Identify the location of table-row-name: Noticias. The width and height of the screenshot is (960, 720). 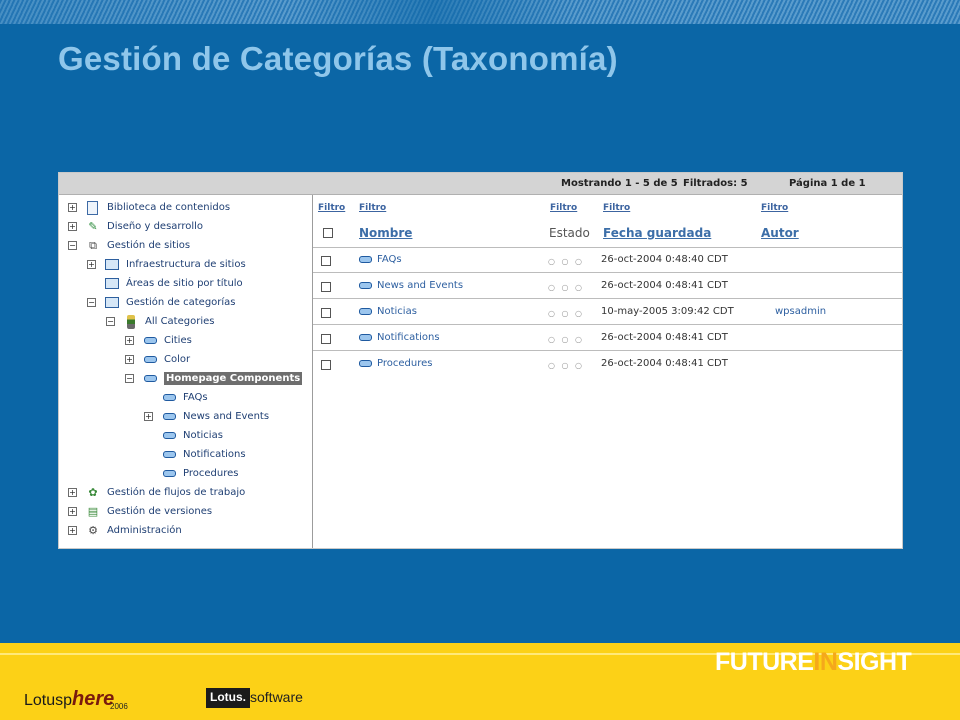
(388, 311).